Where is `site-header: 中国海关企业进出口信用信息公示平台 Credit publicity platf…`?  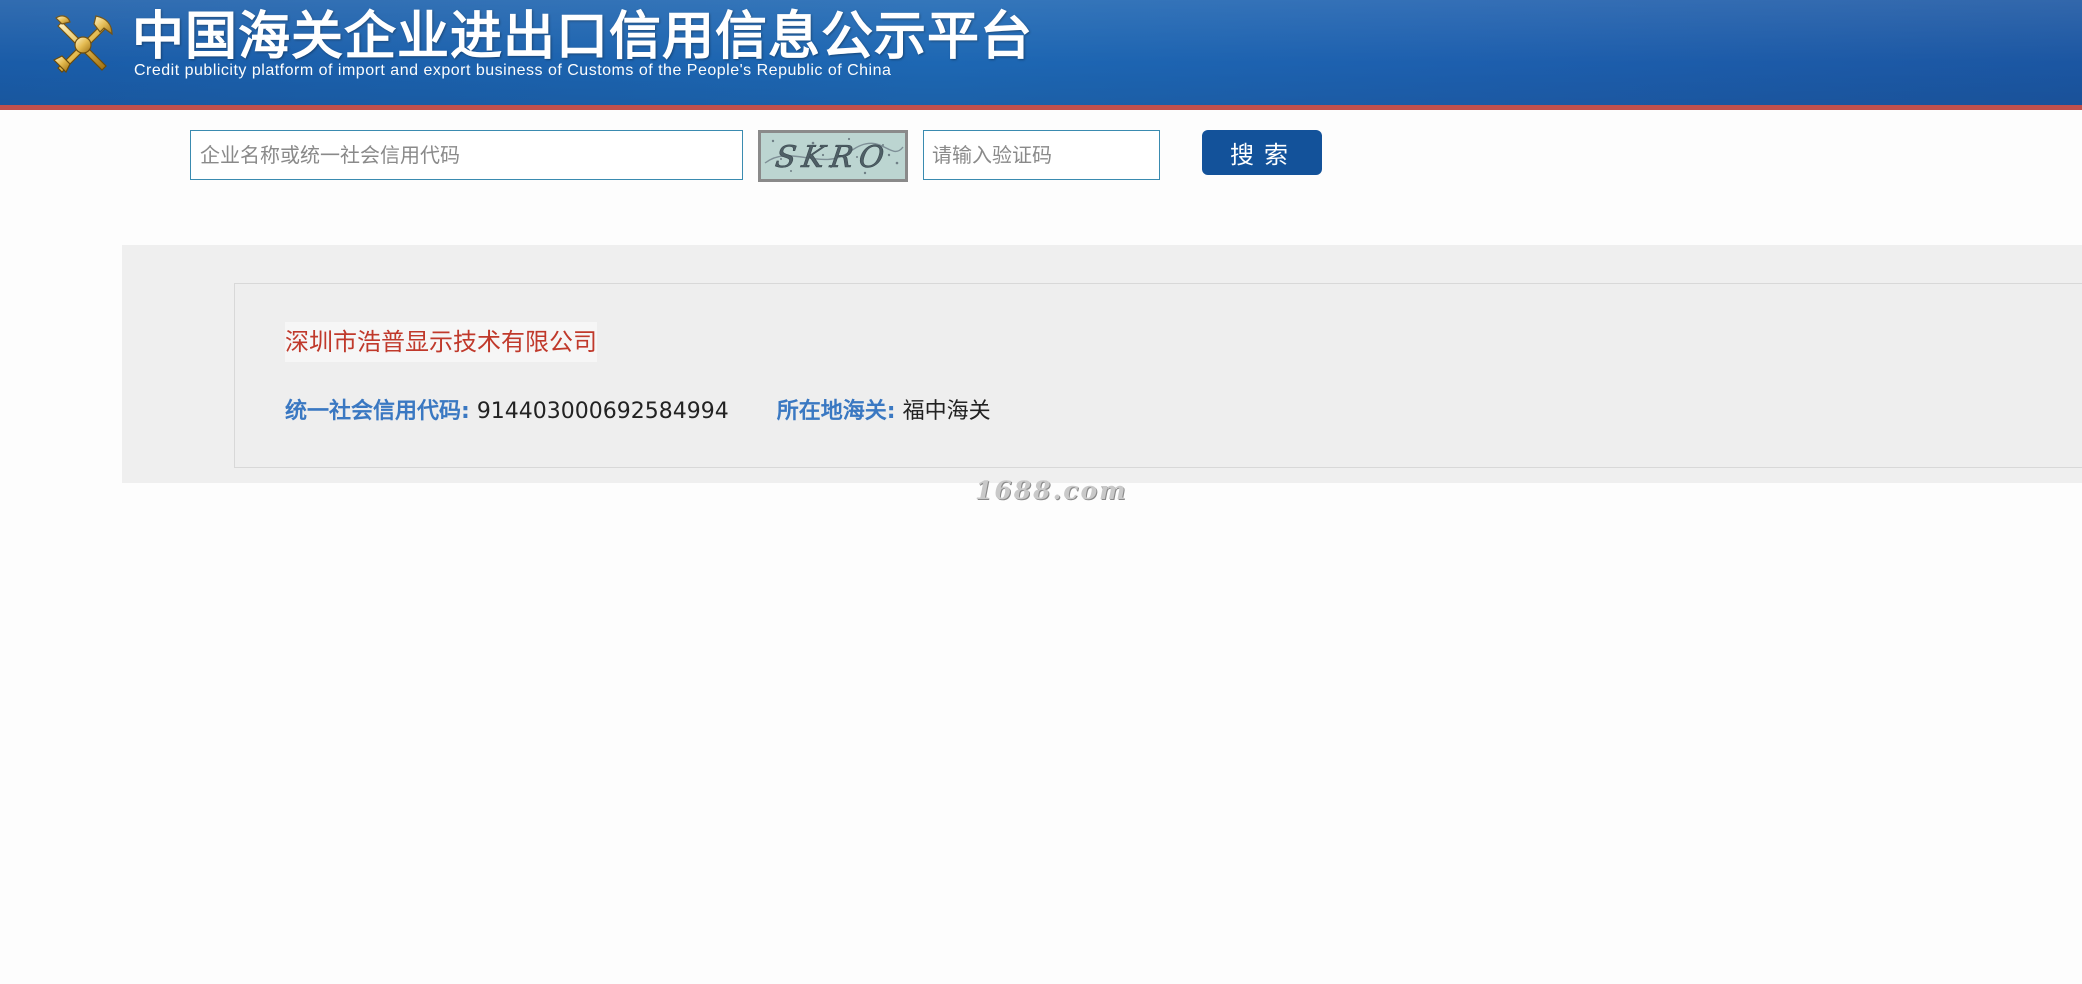
site-header: 中国海关企业进出口信用信息公示平台 Credit publicity platf… is located at coordinates (1041, 55).